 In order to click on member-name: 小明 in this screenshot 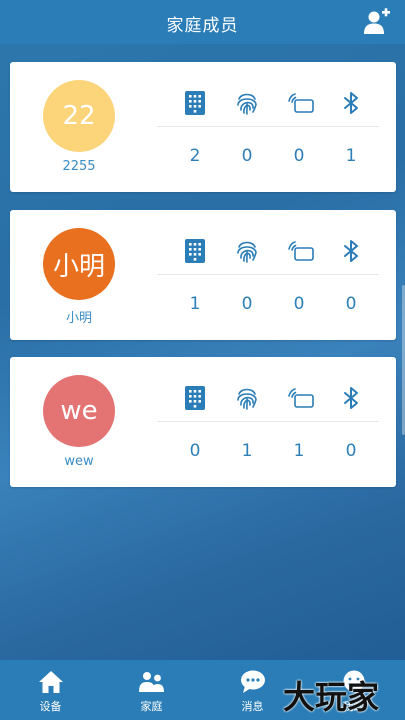, I will do `click(78, 318)`.